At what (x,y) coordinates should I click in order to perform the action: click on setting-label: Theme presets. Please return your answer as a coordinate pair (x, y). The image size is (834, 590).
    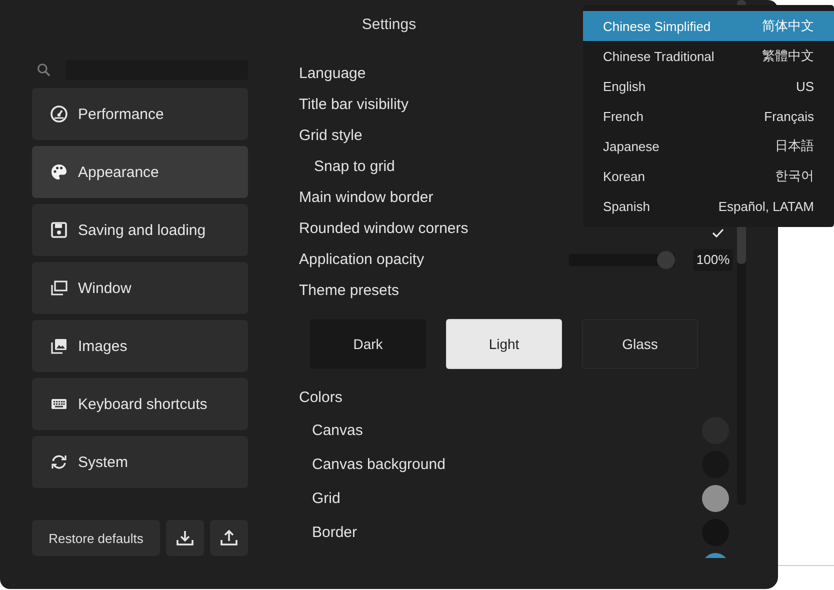
    Looking at the image, I should click on (349, 290).